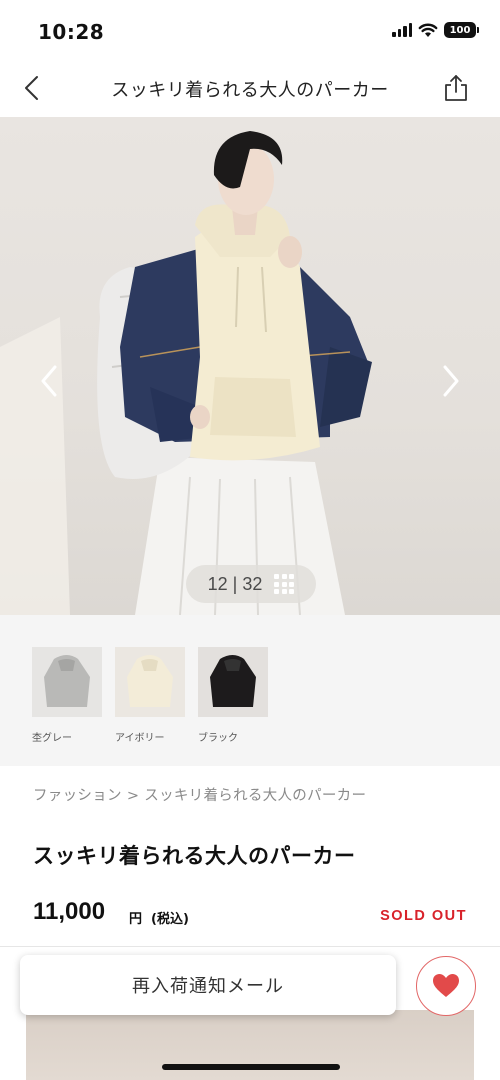 The height and width of the screenshot is (1080, 500). Describe the element at coordinates (255, 796) in the screenshot. I see `breadcrumb-item-product: スッキリ着られる大人のパーカー` at that location.